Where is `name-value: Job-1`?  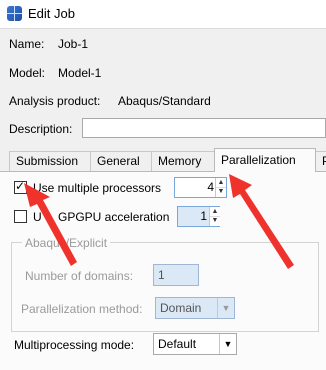 name-value: Job-1 is located at coordinates (73, 44).